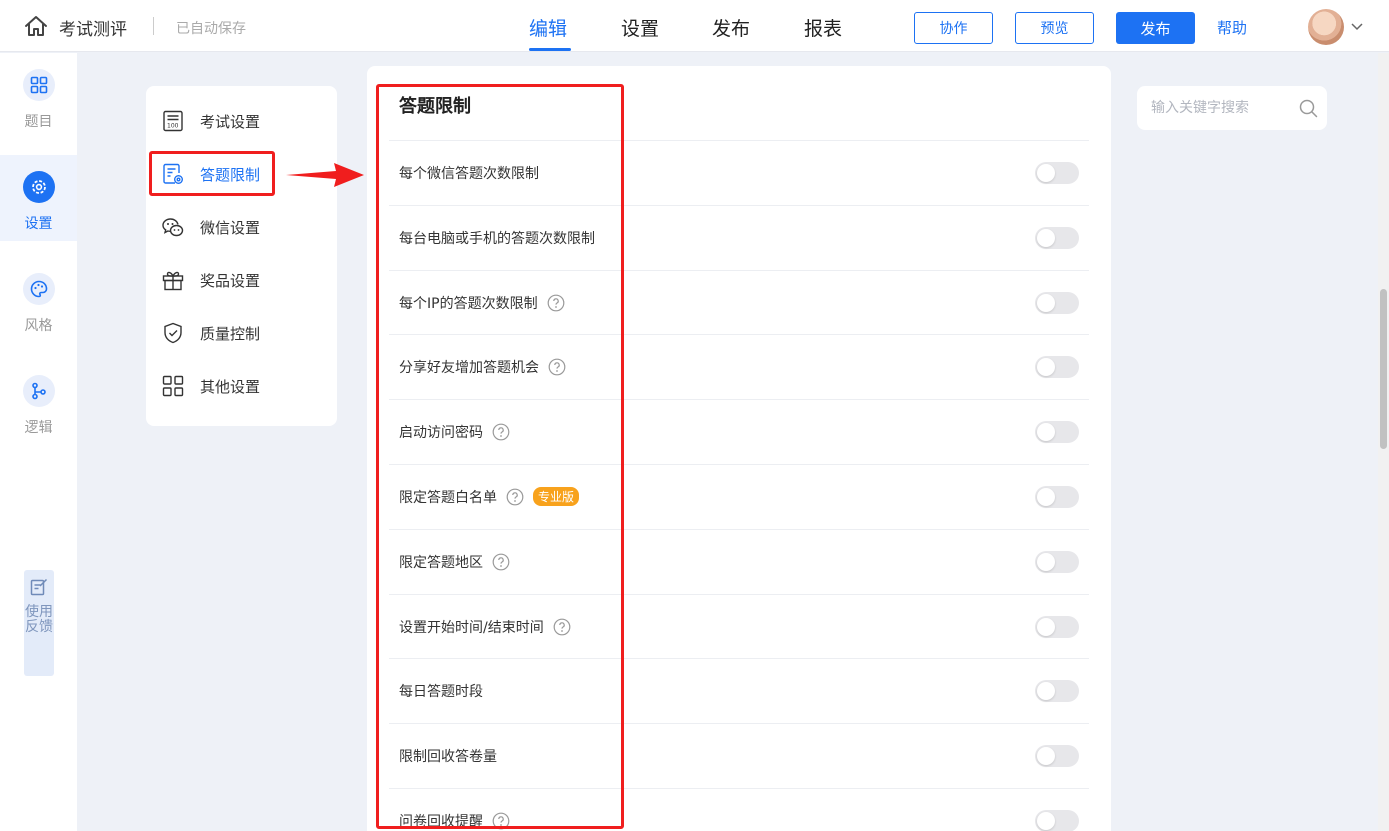  Describe the element at coordinates (230, 175) in the screenshot. I see `menu-label: 答题限制` at that location.